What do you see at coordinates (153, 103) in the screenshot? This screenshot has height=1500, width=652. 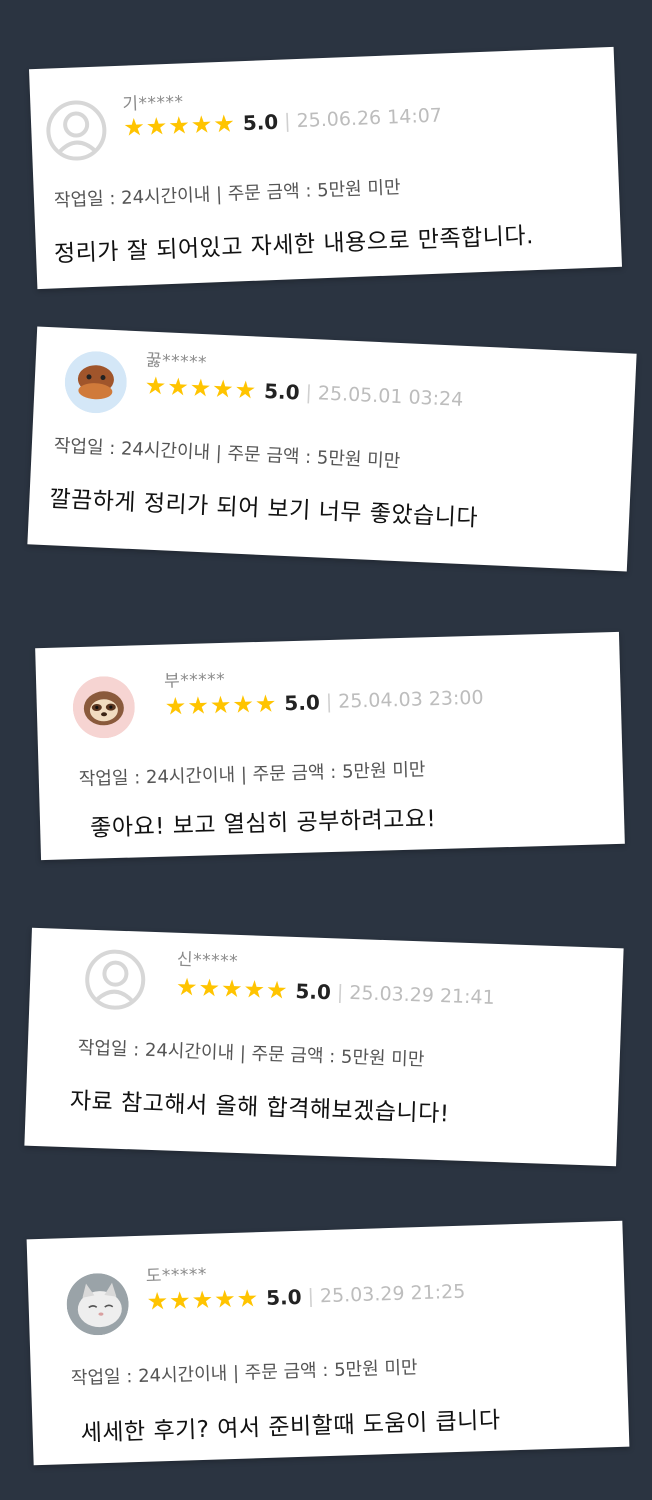 I see `reviewer-name: 기*****` at bounding box center [153, 103].